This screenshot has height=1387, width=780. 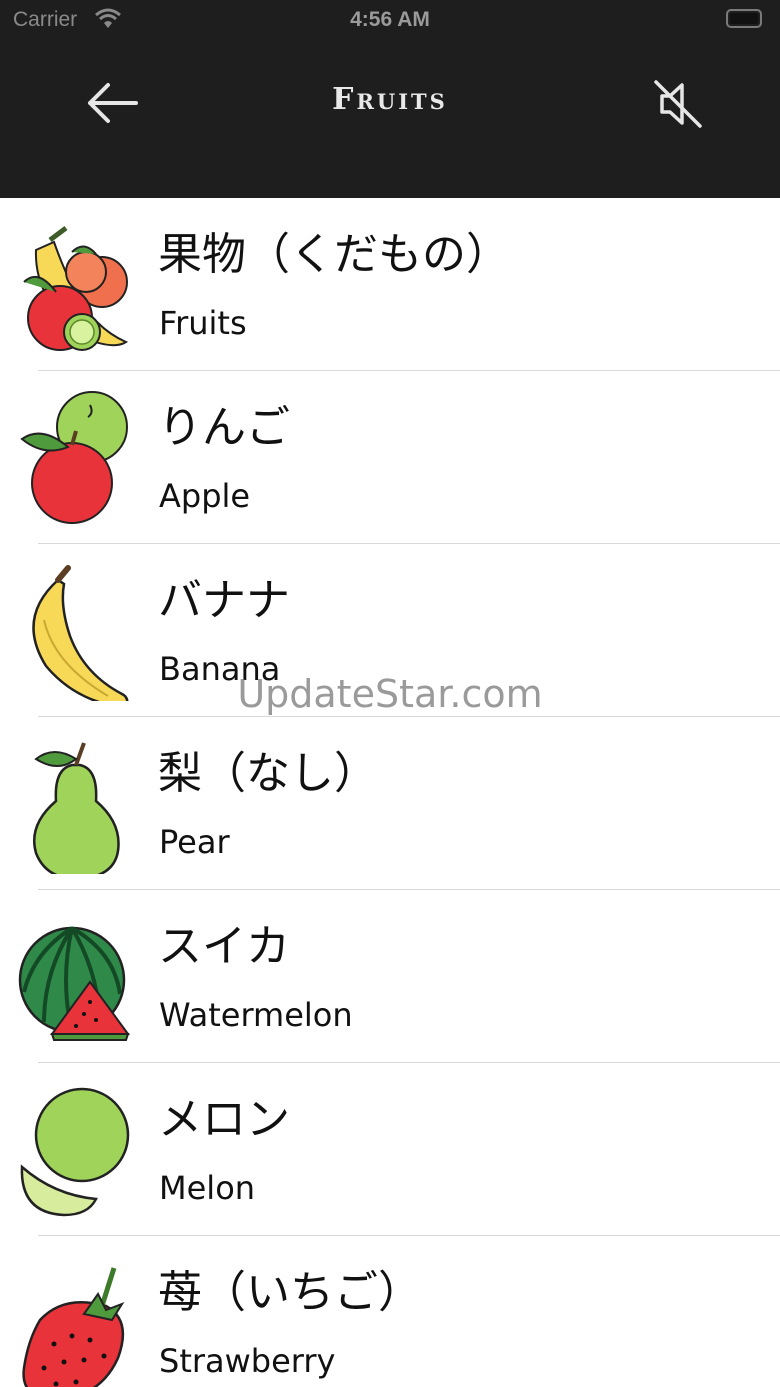 I want to click on japanese-term: 梨（なし）, so click(x=268, y=773).